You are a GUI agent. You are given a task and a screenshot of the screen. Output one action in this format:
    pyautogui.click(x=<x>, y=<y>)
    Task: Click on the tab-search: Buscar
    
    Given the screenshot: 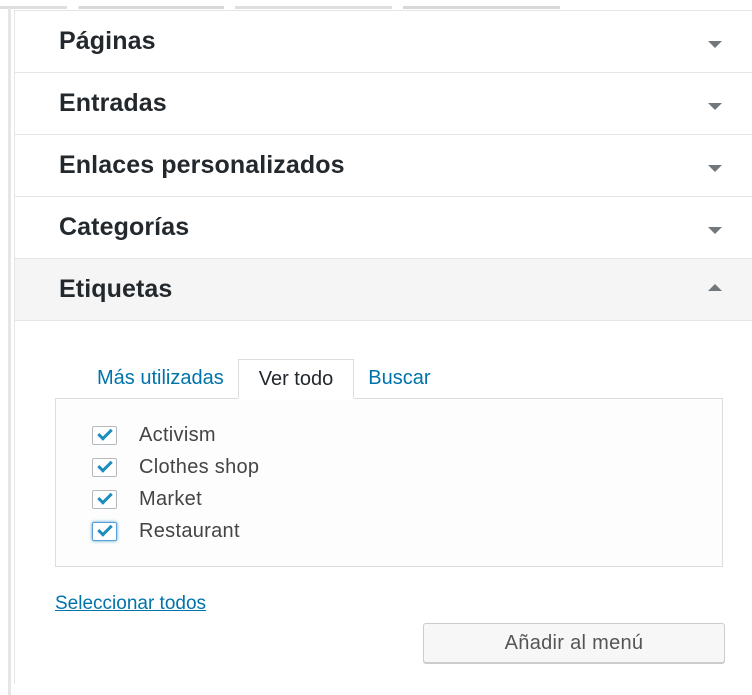 What is the action you would take?
    pyautogui.click(x=399, y=379)
    